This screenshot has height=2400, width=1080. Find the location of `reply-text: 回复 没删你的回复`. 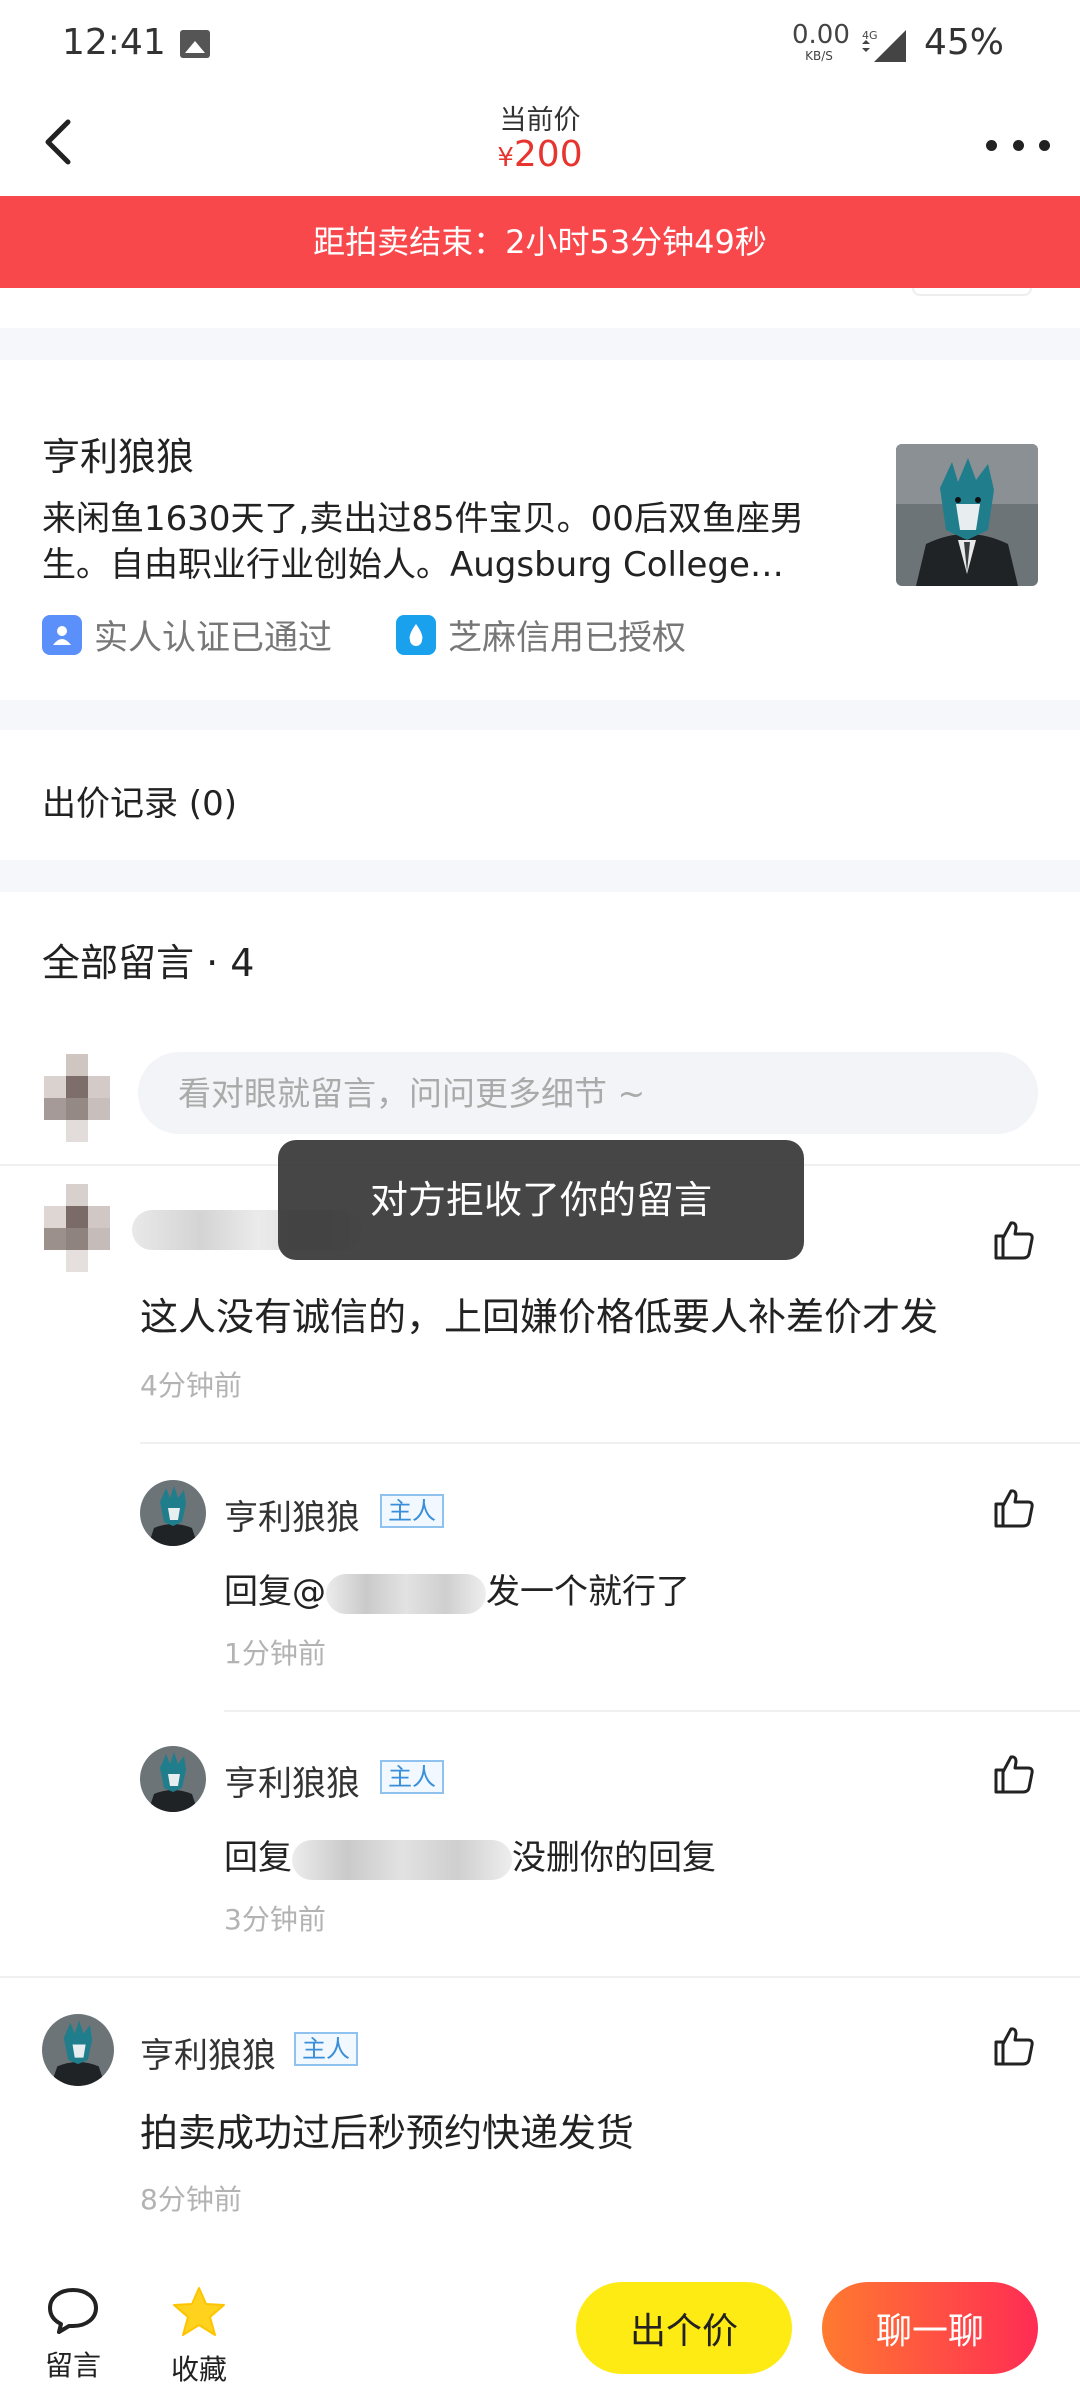

reply-text: 回复 没删你的回复 is located at coordinates (470, 1855).